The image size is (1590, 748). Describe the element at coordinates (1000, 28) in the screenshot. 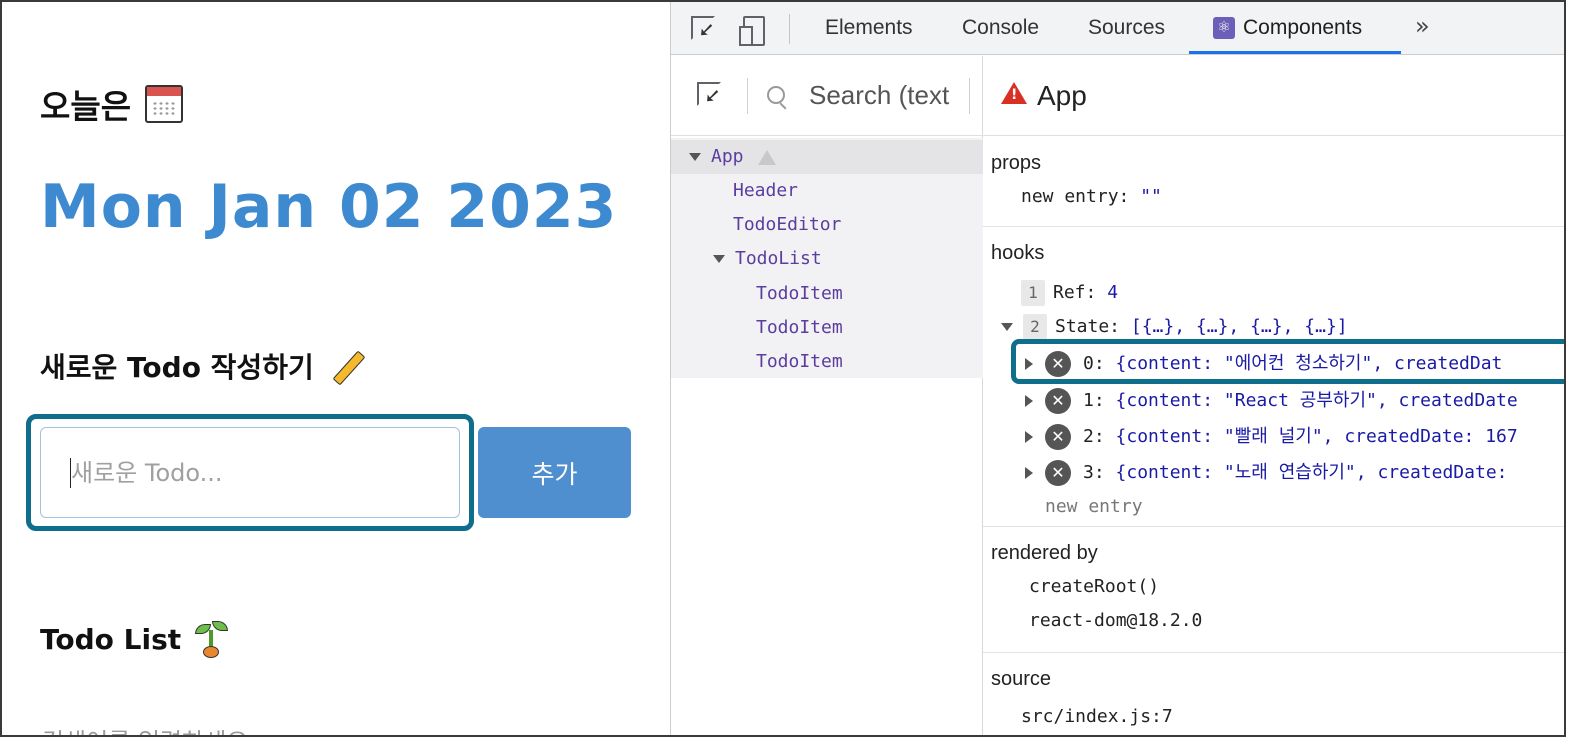

I see `tab-console: Console` at that location.